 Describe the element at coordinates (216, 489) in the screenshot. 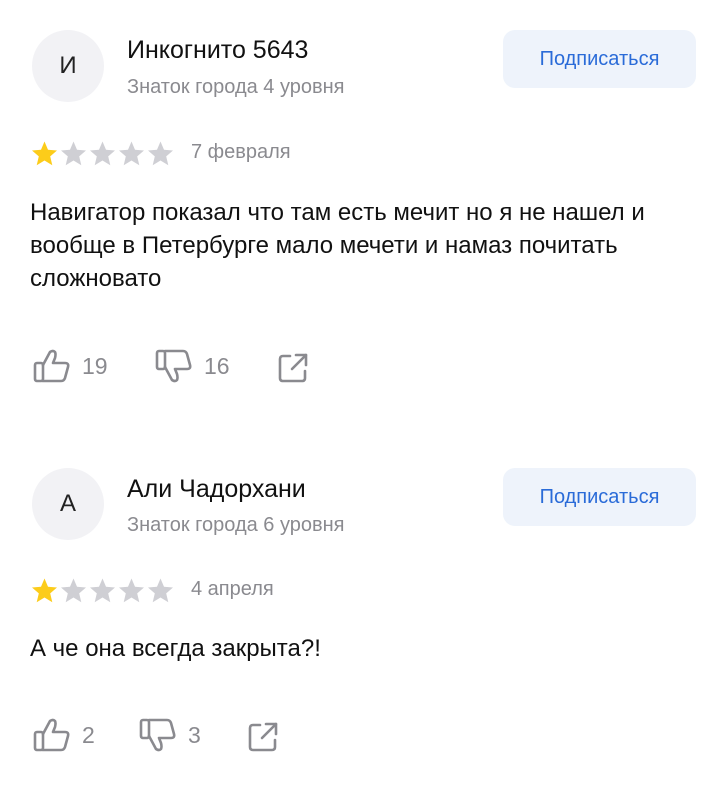

I see `author-name: Али Чадорхани` at that location.